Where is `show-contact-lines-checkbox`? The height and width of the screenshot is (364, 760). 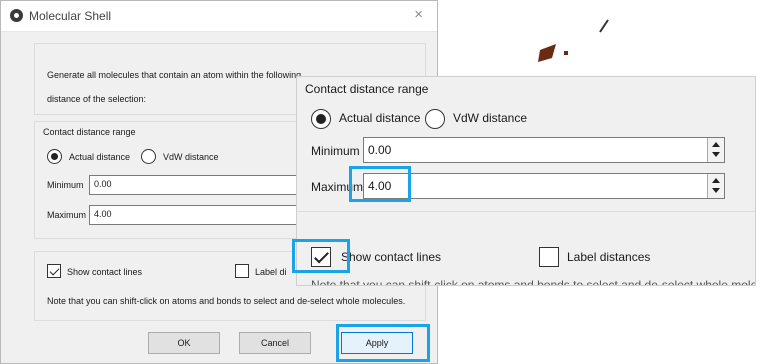
show-contact-lines-checkbox is located at coordinates (54, 271).